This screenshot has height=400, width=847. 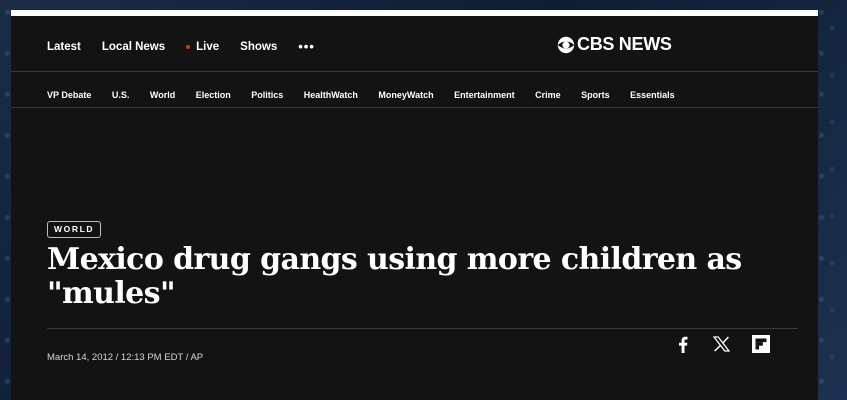 I want to click on header-divider, so click(x=414, y=71).